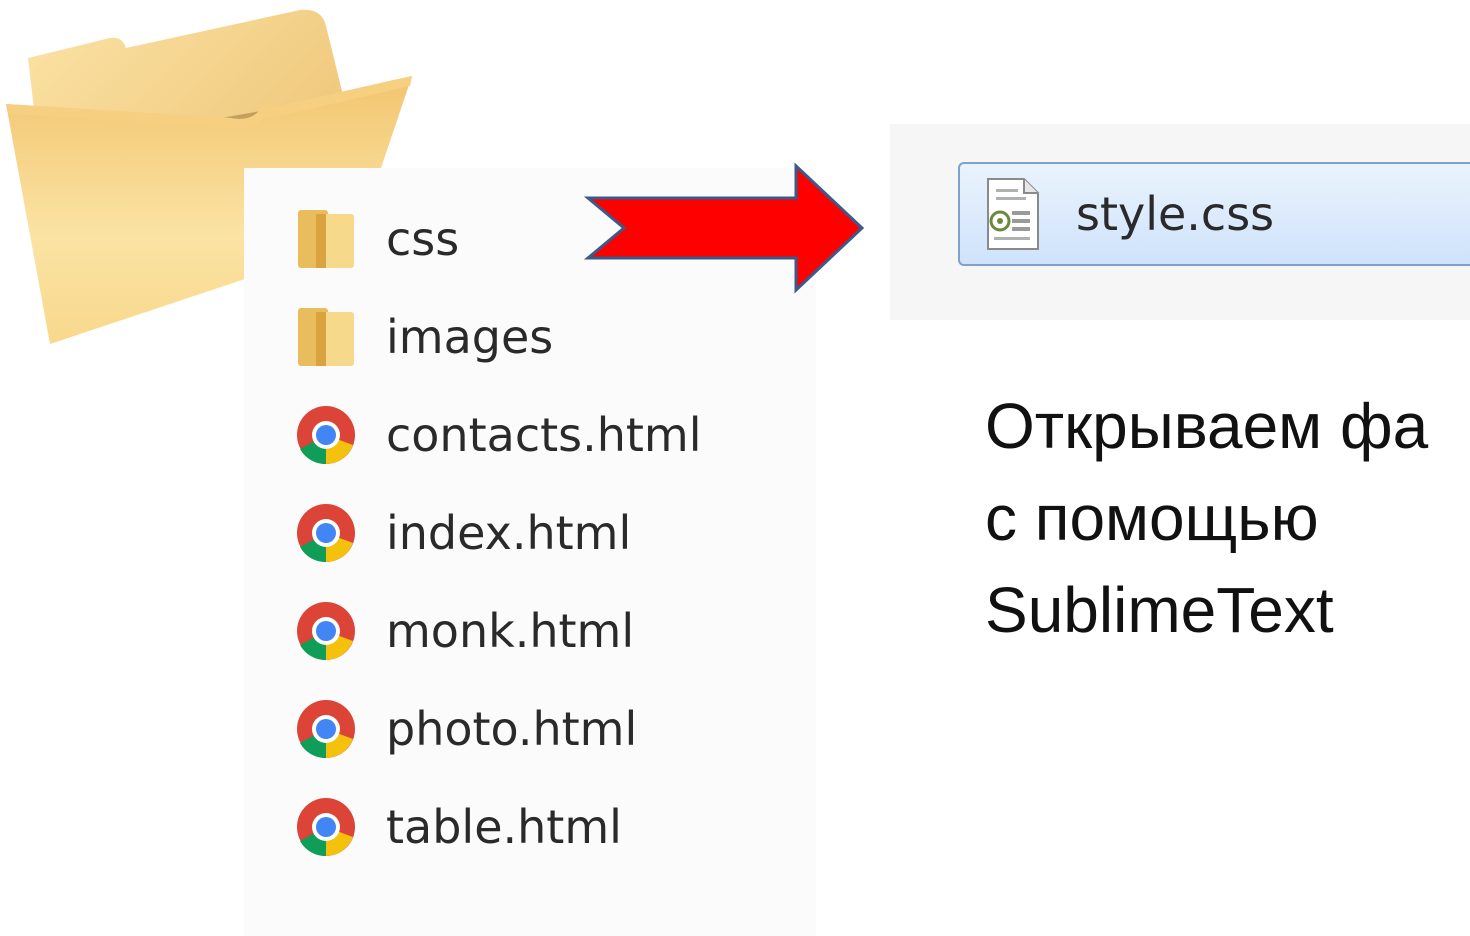 The width and height of the screenshot is (1470, 936). Describe the element at coordinates (1013, 214) in the screenshot. I see `css-file-icon` at that location.